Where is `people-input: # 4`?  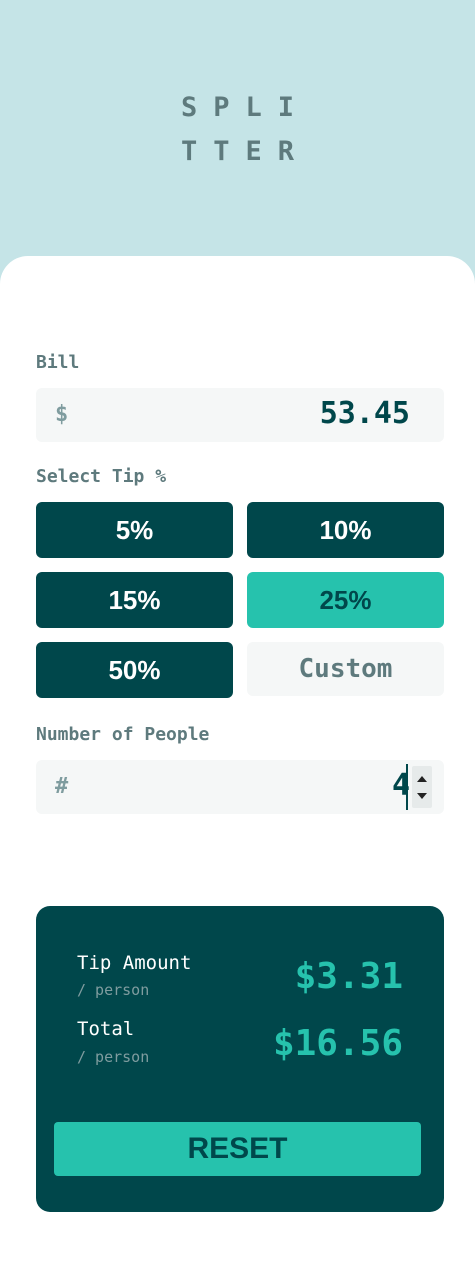 people-input: # 4 is located at coordinates (240, 787).